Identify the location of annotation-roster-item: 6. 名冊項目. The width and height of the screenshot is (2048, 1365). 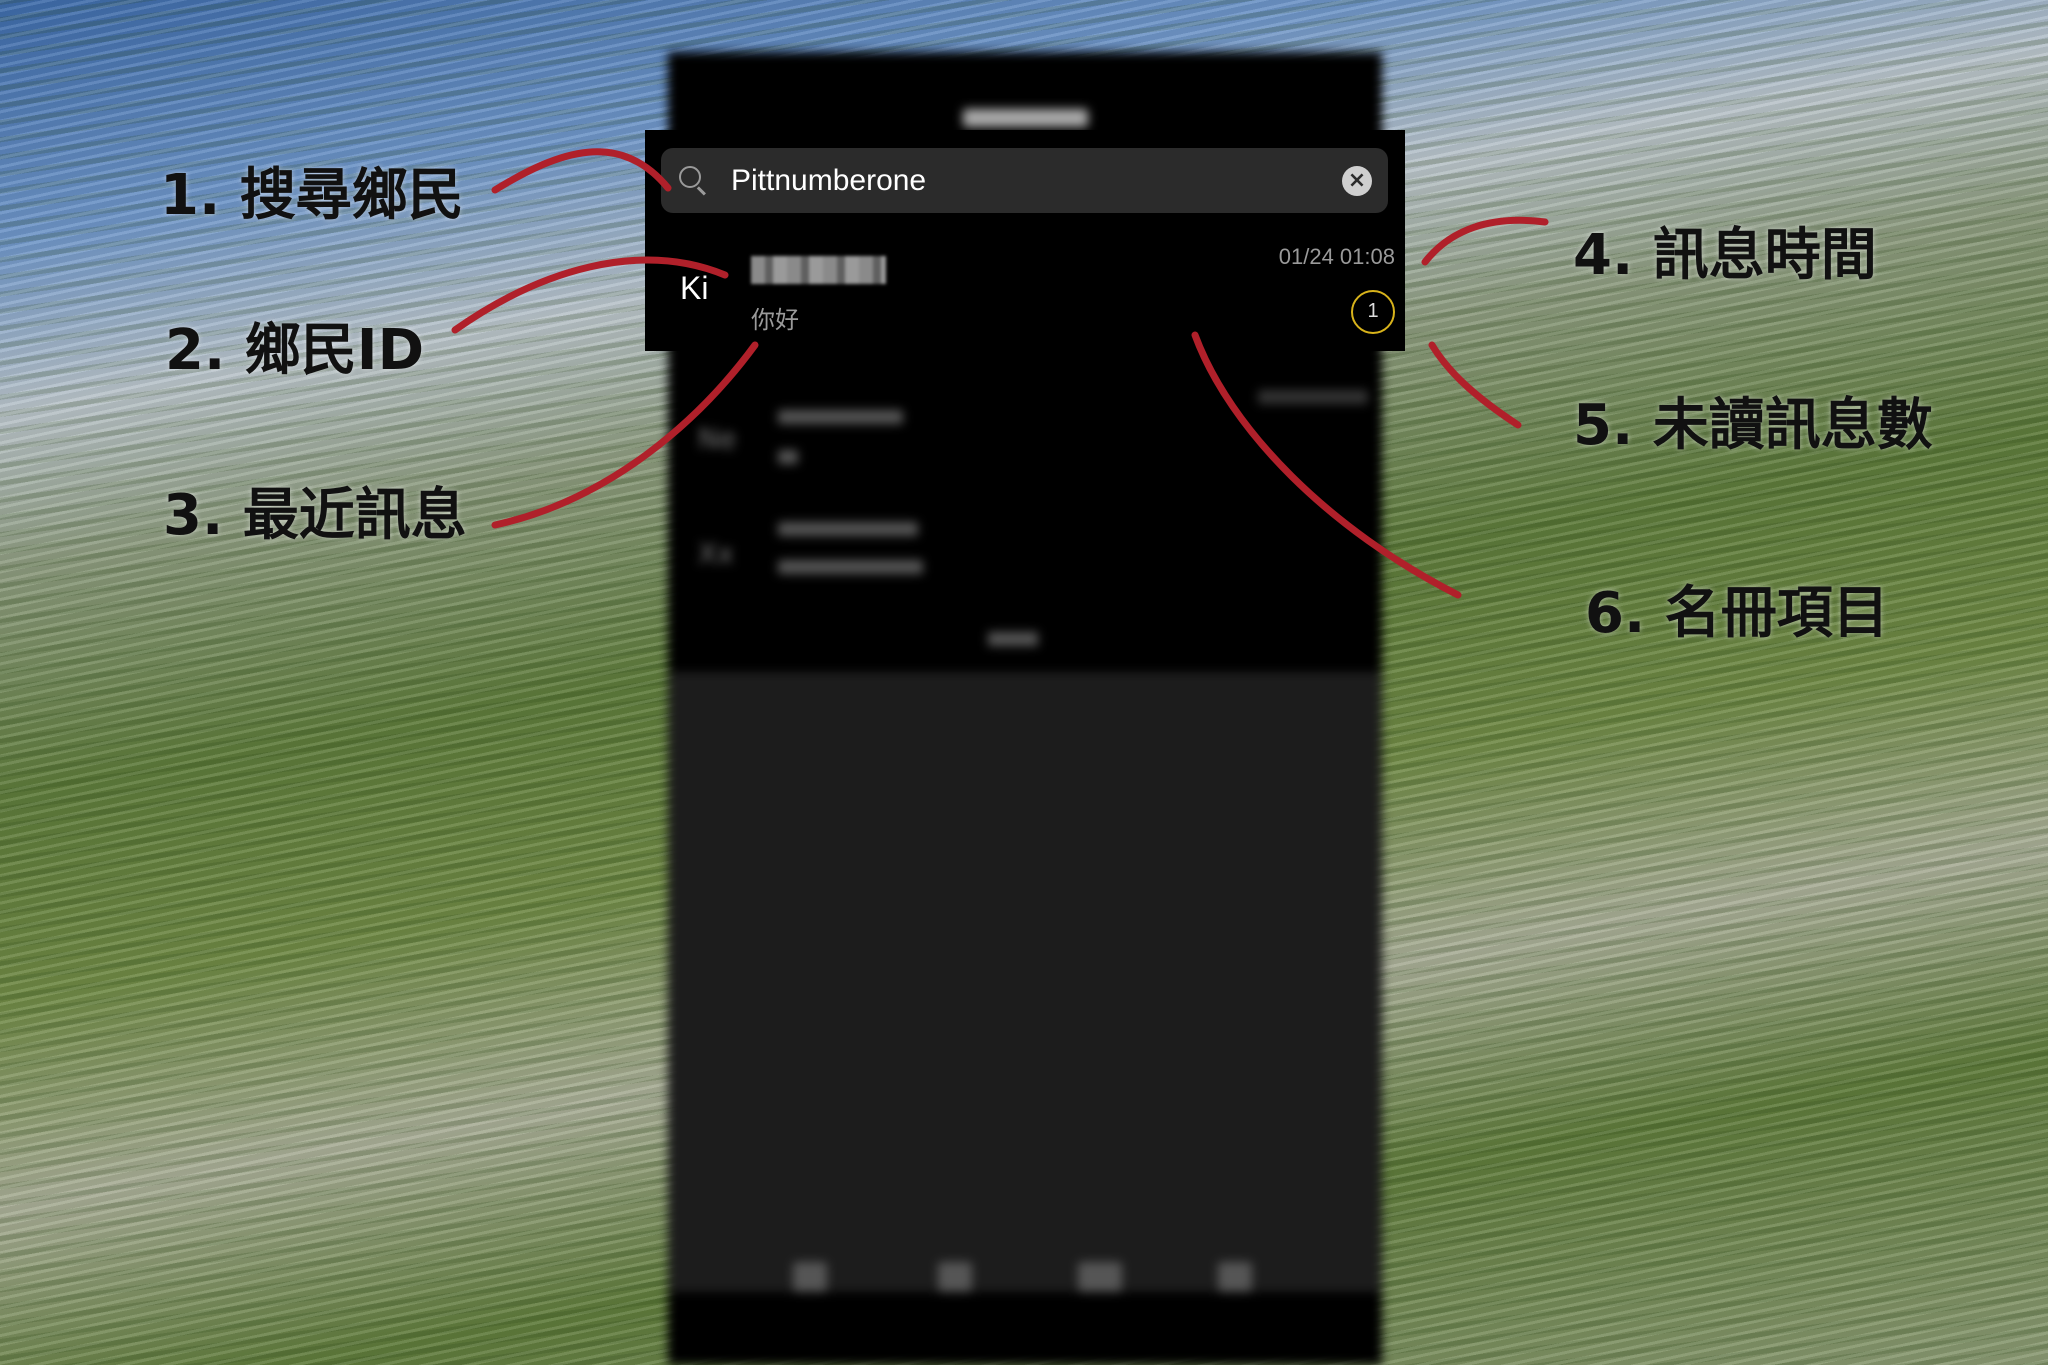
(1737, 613).